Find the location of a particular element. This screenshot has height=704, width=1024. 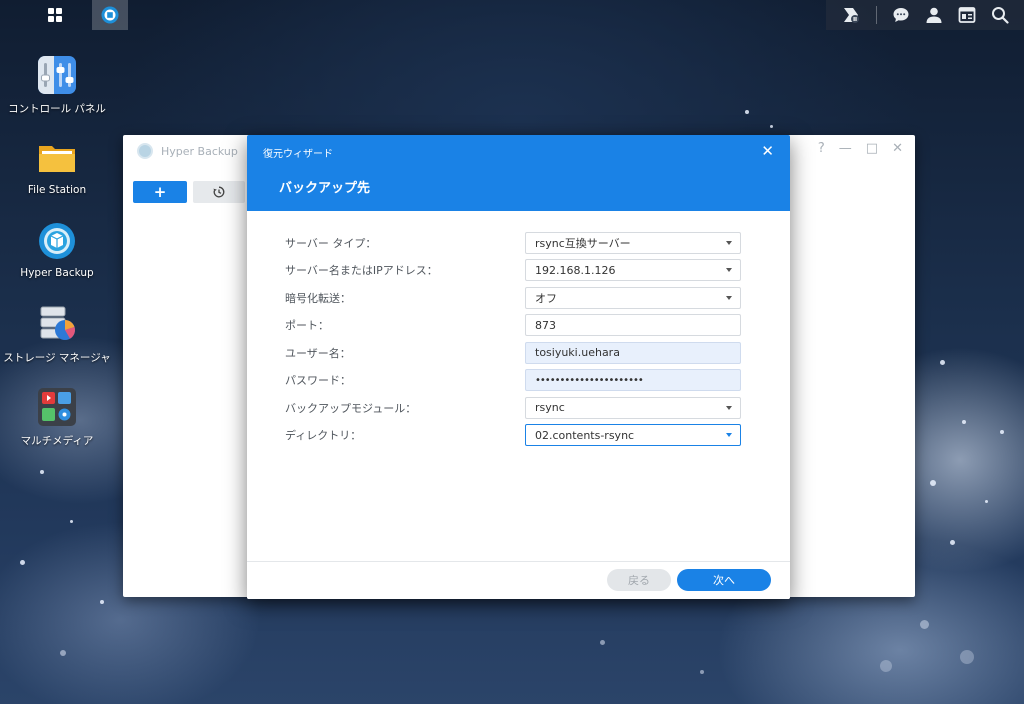

username-label: ユーザー名： is located at coordinates (318, 353).